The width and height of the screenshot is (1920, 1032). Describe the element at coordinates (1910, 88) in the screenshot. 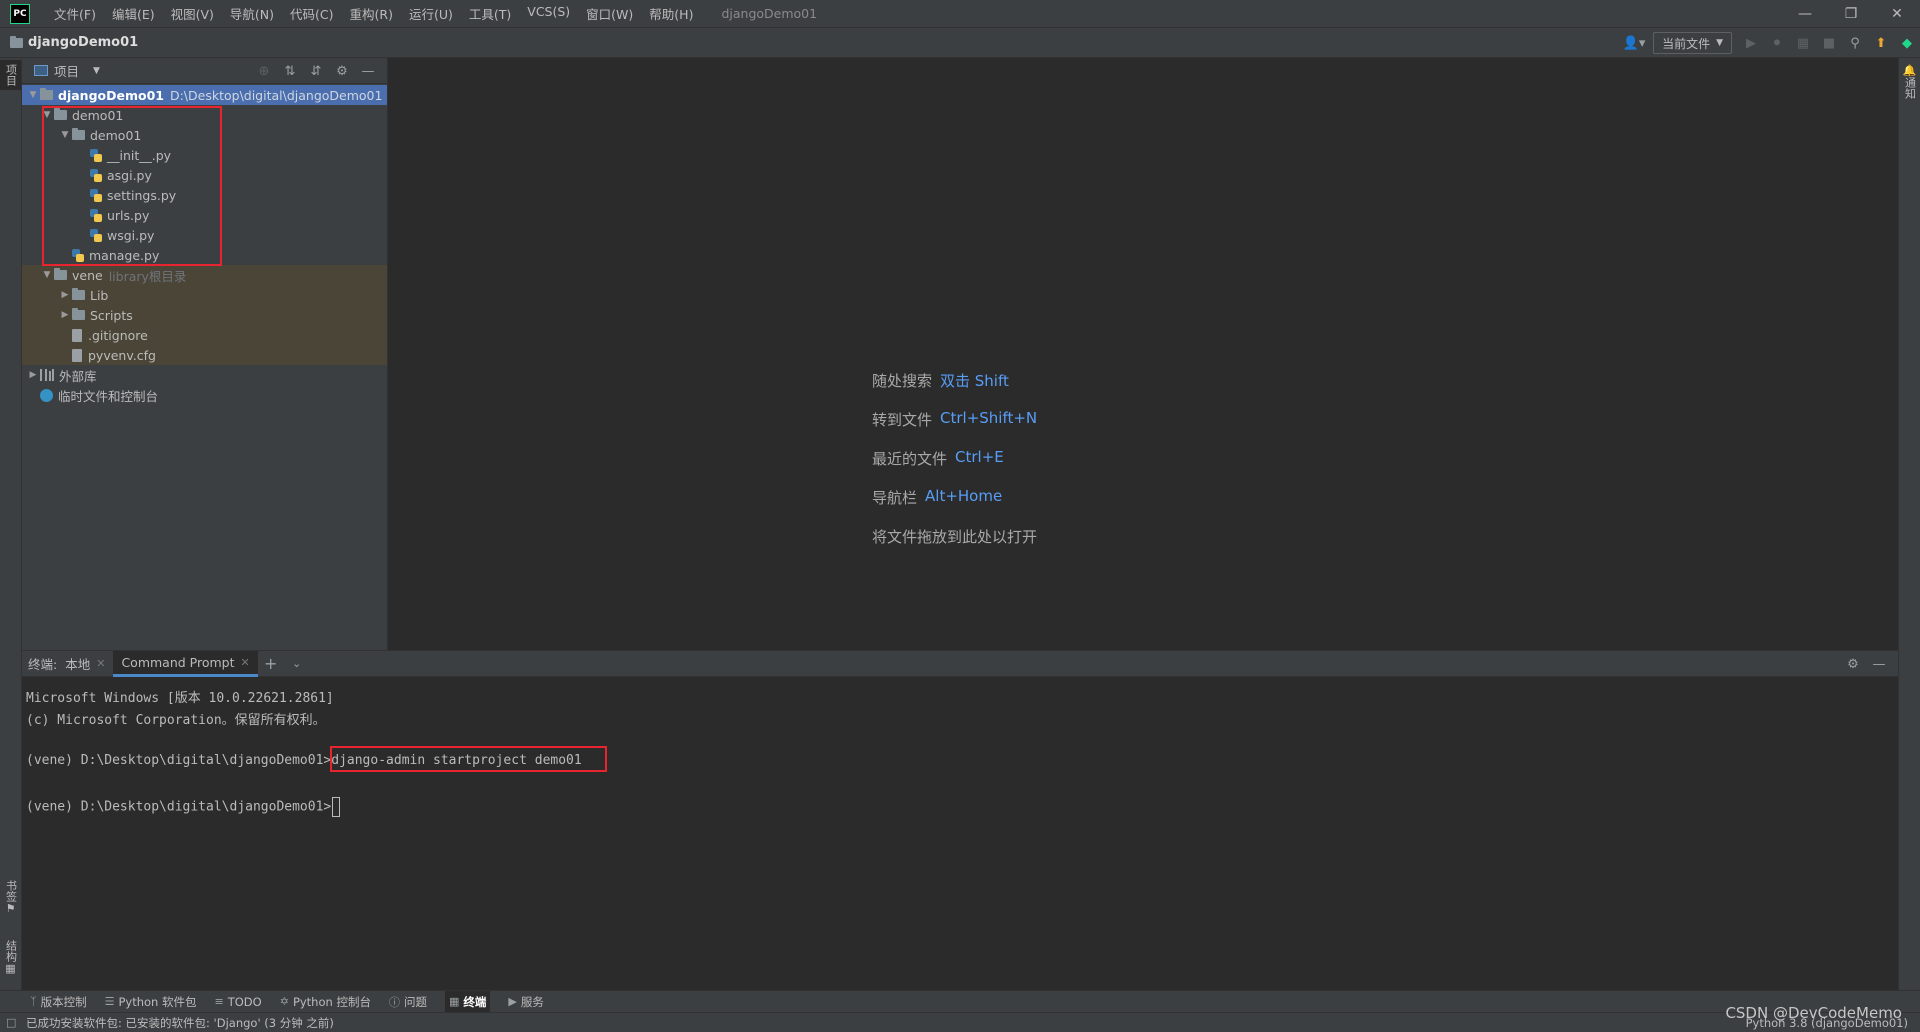

I see `stripe-notifications-label: 通知` at that location.